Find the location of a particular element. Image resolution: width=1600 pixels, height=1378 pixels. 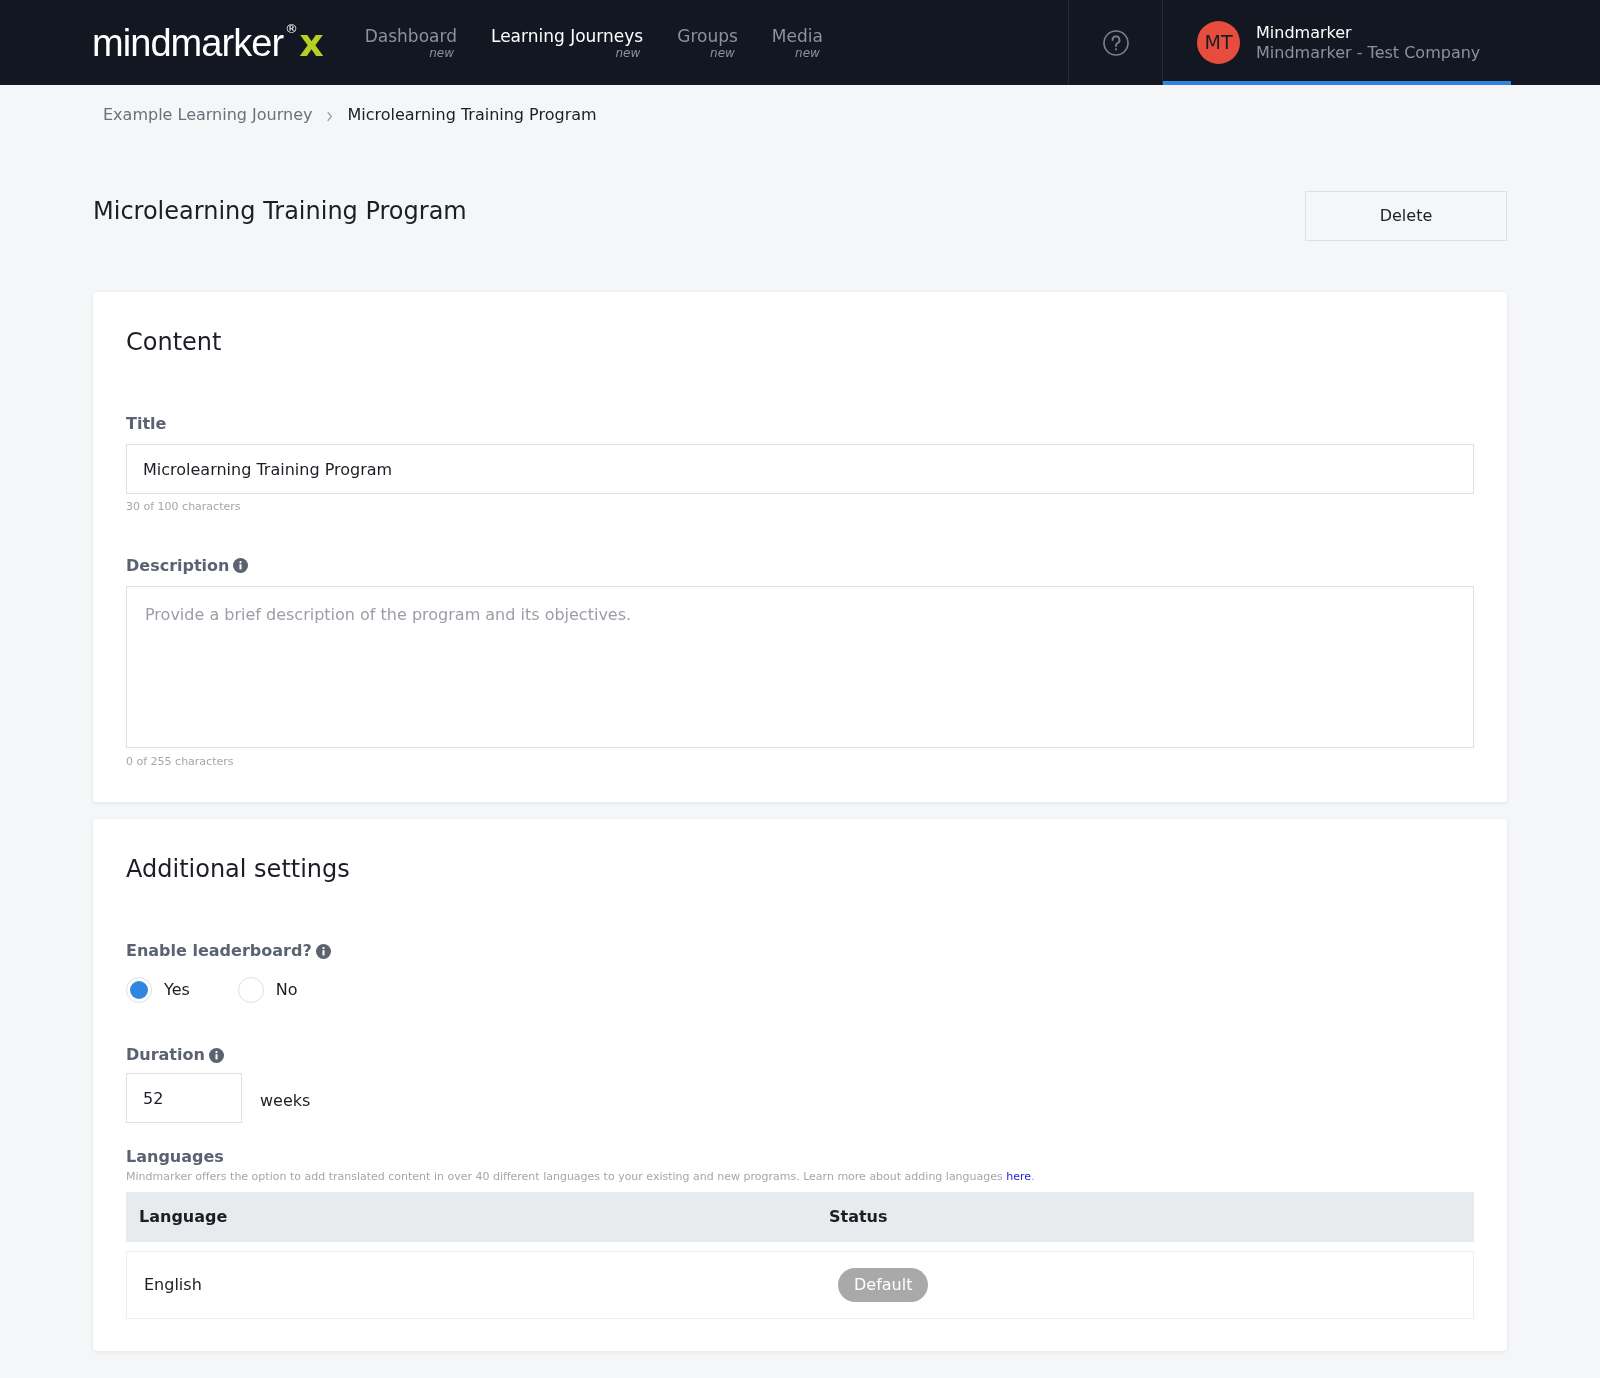

avatar: MT is located at coordinates (1218, 42).